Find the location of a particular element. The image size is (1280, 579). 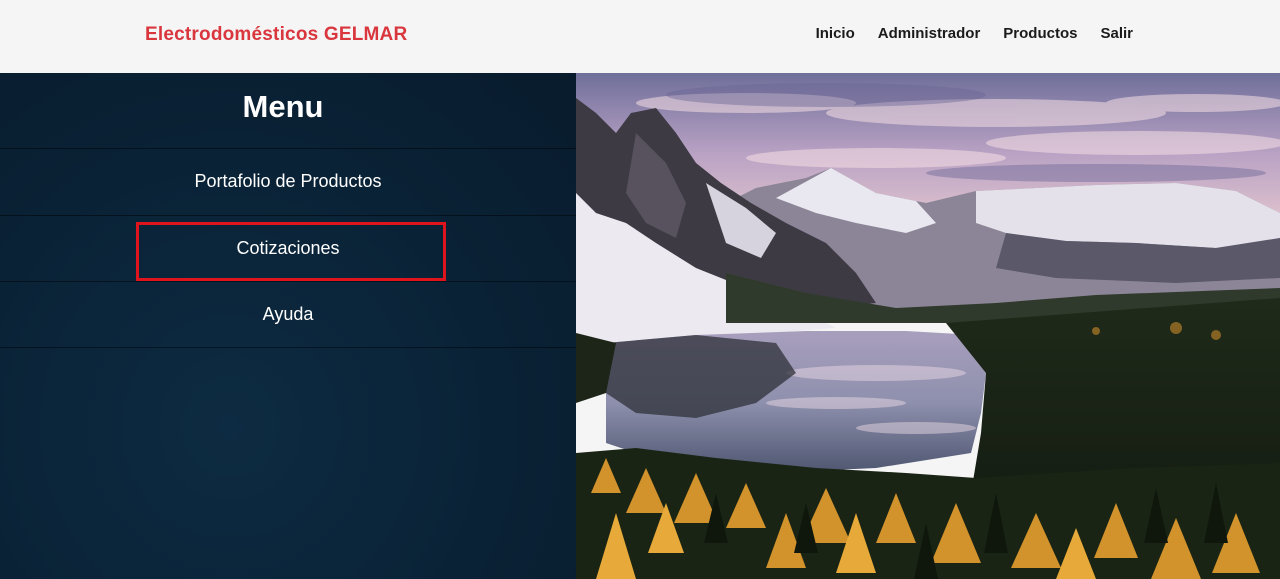

nav-link-productos: Productos is located at coordinates (1040, 33).